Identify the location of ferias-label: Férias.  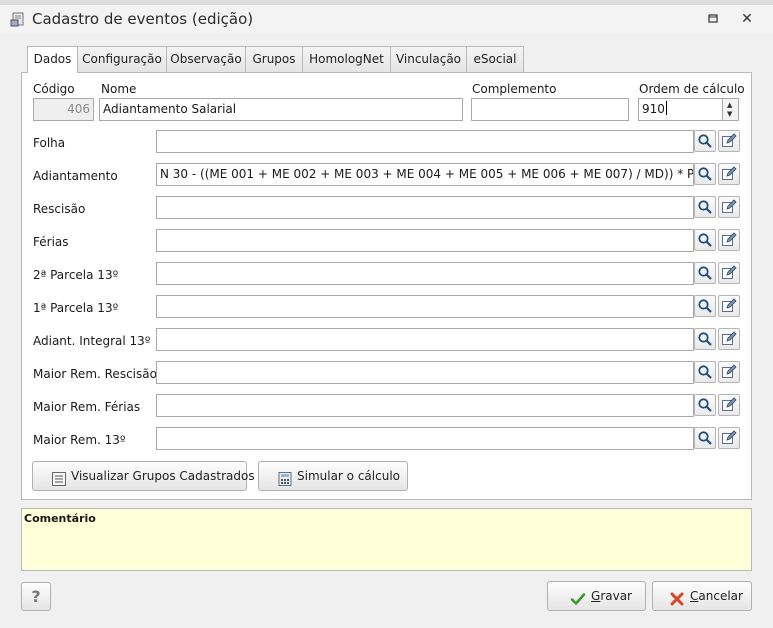
(51, 242).